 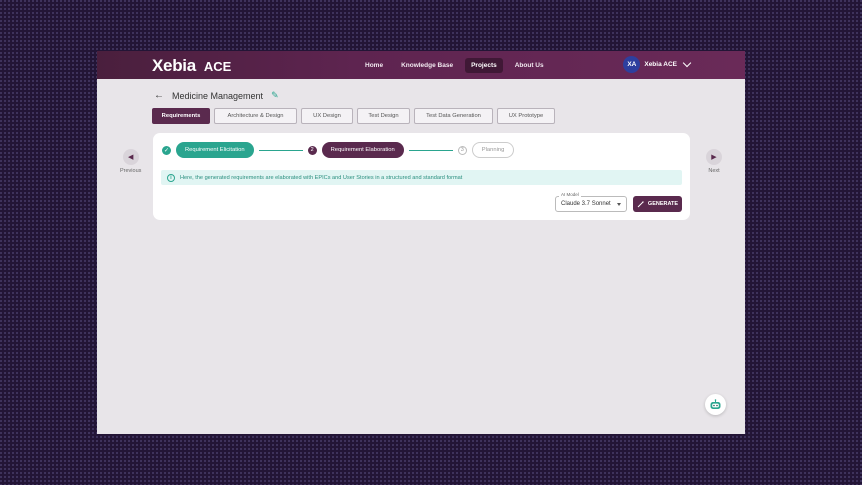 I want to click on pencil-icon: ✎, so click(x=275, y=95).